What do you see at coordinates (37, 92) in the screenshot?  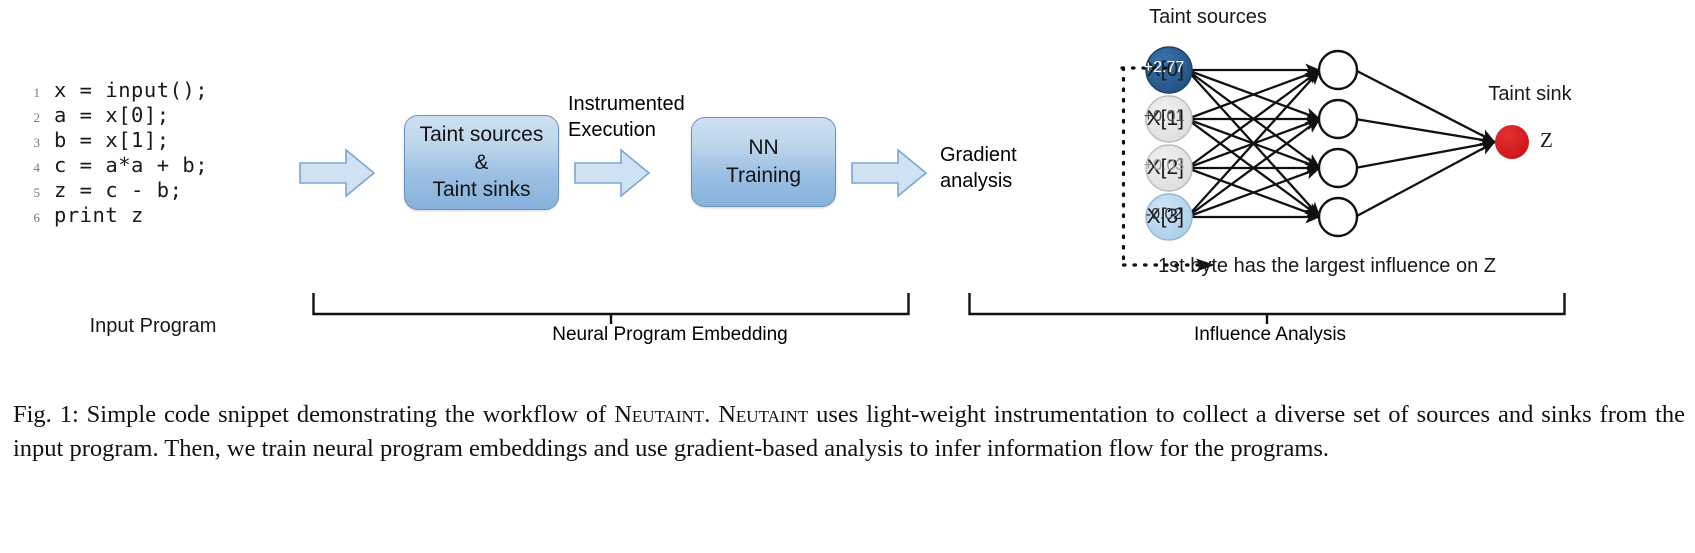 I see `code-line-number: 1` at bounding box center [37, 92].